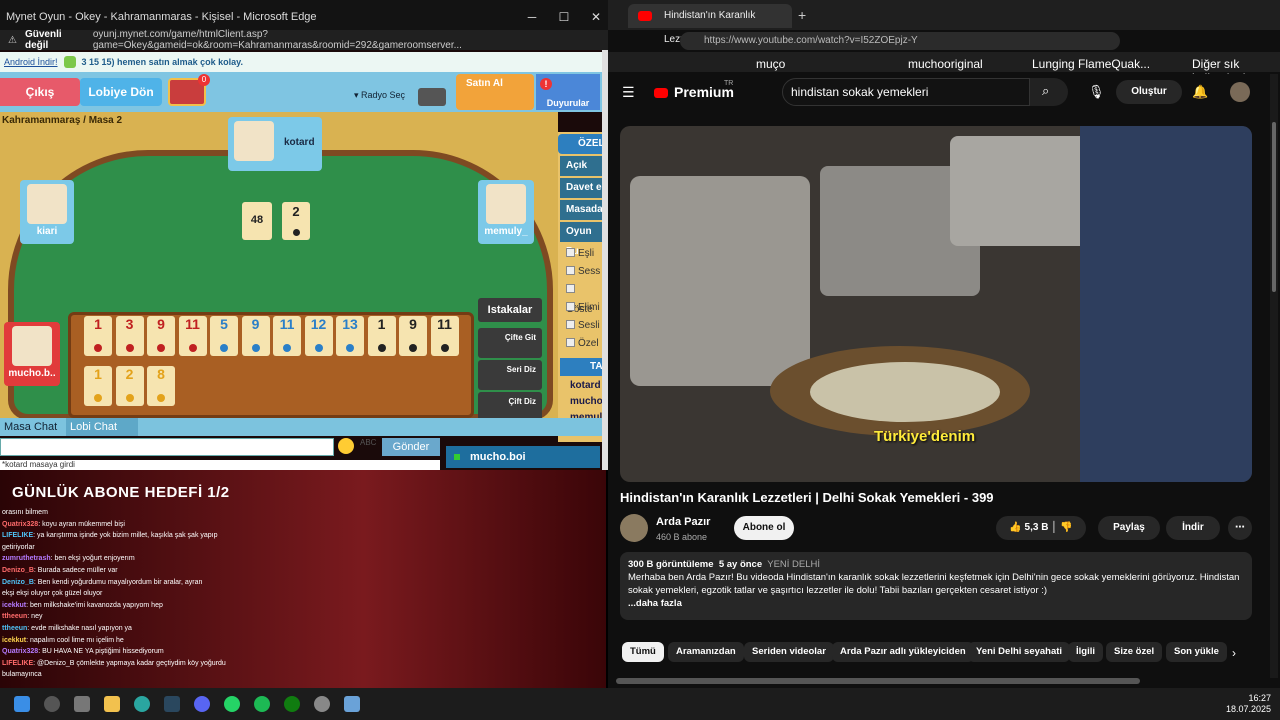 This screenshot has width=1280, height=720. I want to click on chip: Arda Pazır adlı yükleyiciden, so click(903, 652).